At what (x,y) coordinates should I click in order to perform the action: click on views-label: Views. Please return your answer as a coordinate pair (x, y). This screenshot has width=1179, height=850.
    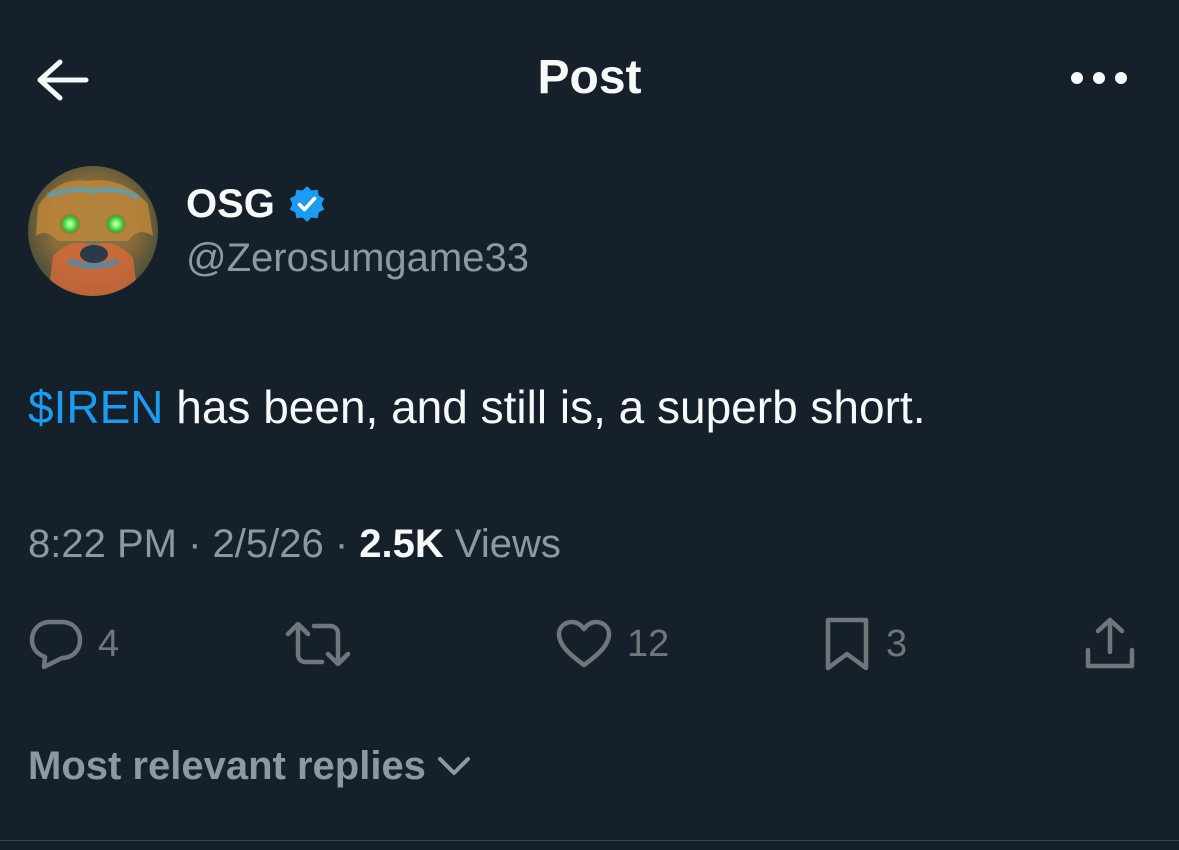
    Looking at the image, I should click on (502, 544).